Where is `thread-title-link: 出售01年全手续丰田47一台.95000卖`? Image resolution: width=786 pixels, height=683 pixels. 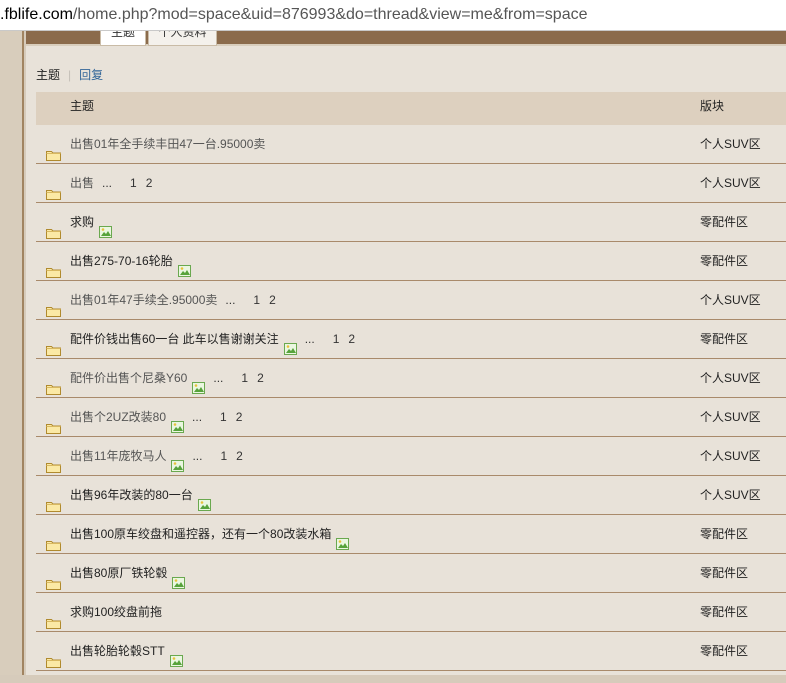 thread-title-link: 出售01年全手续丰田47一台.95000卖 is located at coordinates (167, 144).